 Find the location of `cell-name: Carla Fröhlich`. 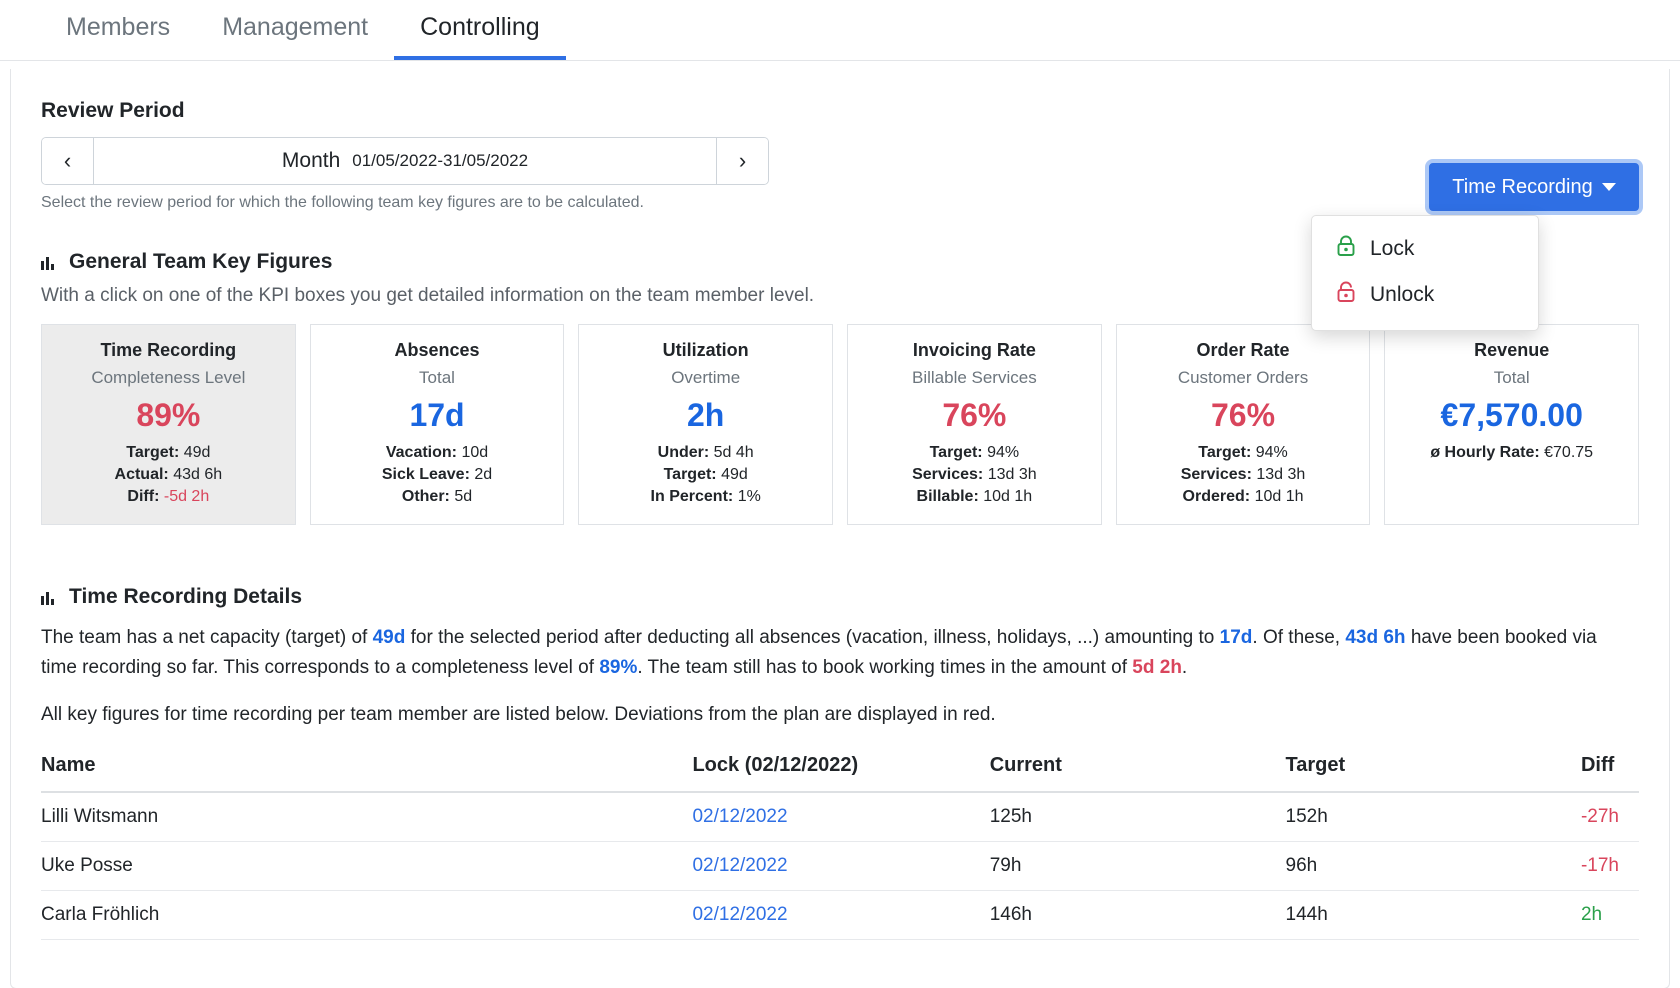

cell-name: Carla Fröhlich is located at coordinates (367, 915).